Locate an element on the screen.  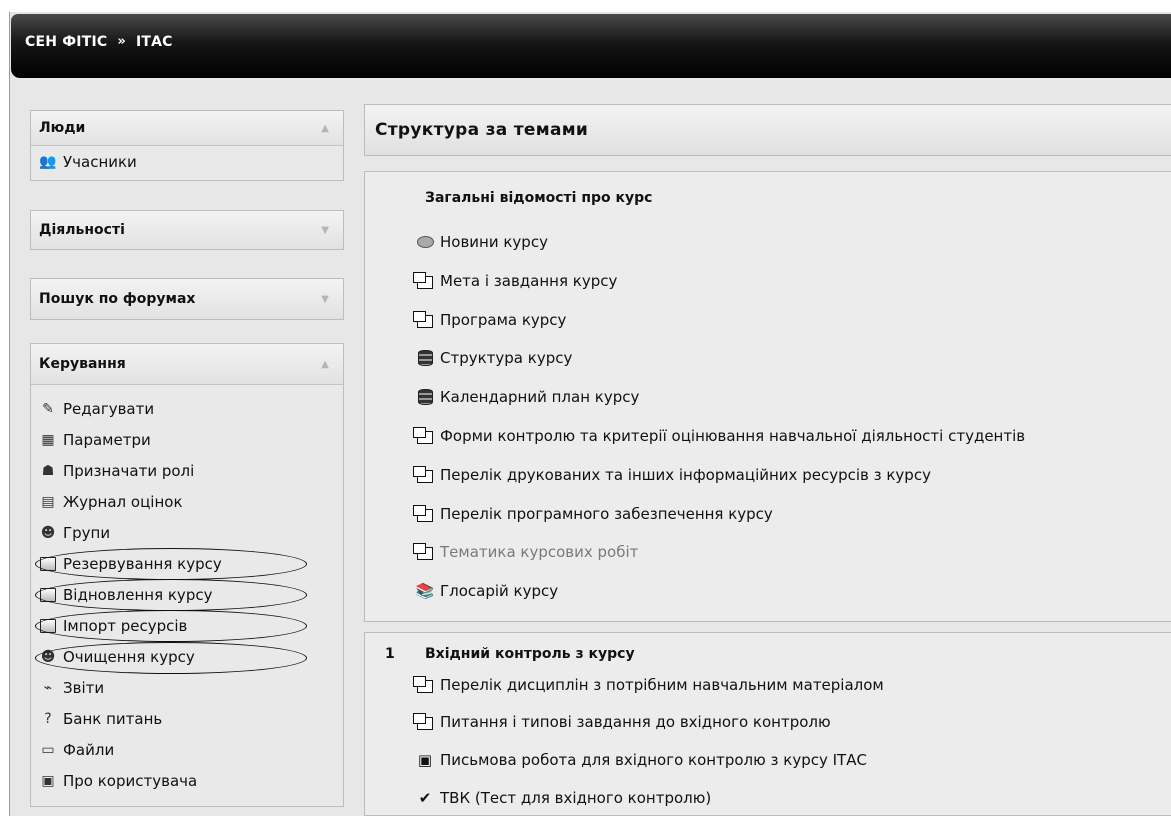
section-number: 1 is located at coordinates (390, 654).